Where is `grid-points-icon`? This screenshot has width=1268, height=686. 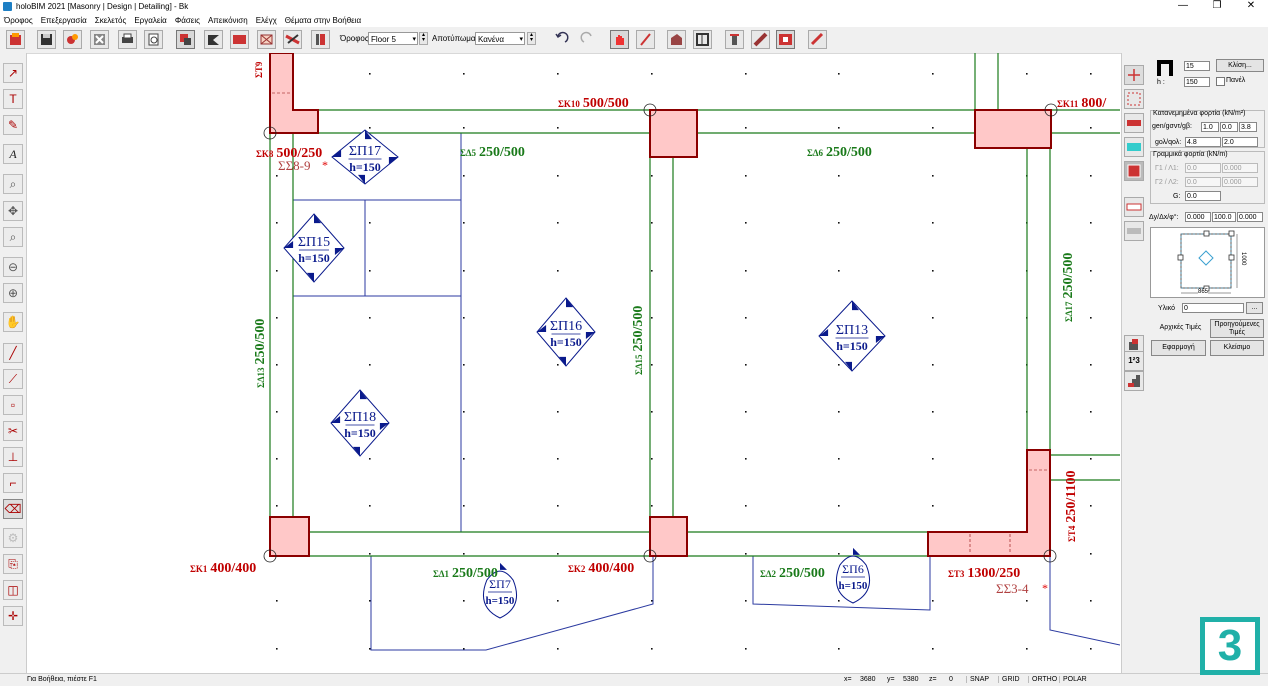
grid-points-icon is located at coordinates (1134, 99).